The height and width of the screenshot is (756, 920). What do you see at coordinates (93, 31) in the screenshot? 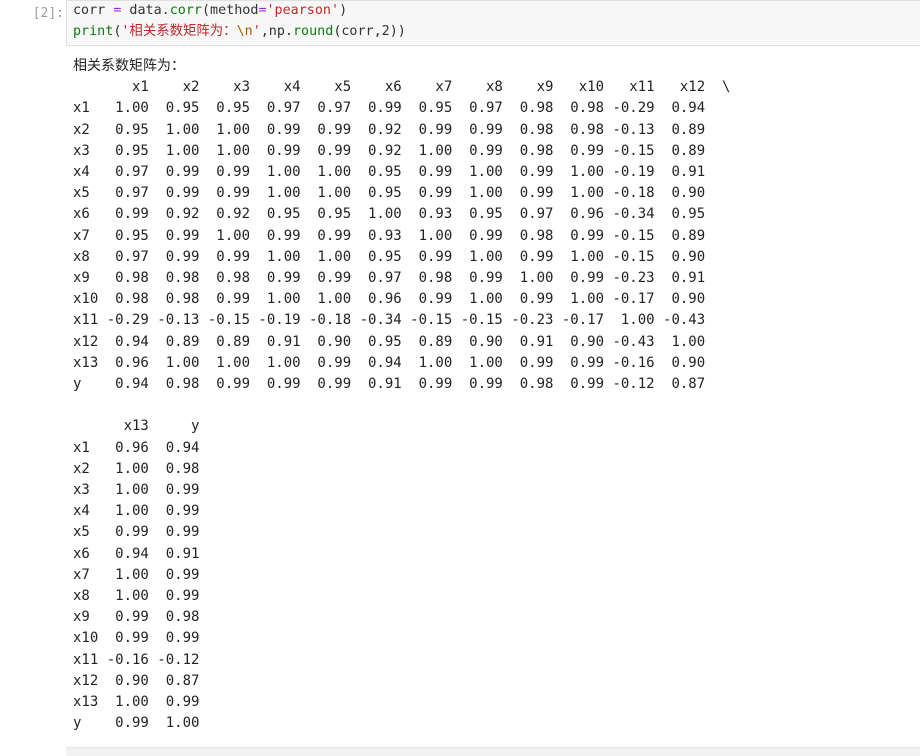
I see `code-token-builtin: print` at bounding box center [93, 31].